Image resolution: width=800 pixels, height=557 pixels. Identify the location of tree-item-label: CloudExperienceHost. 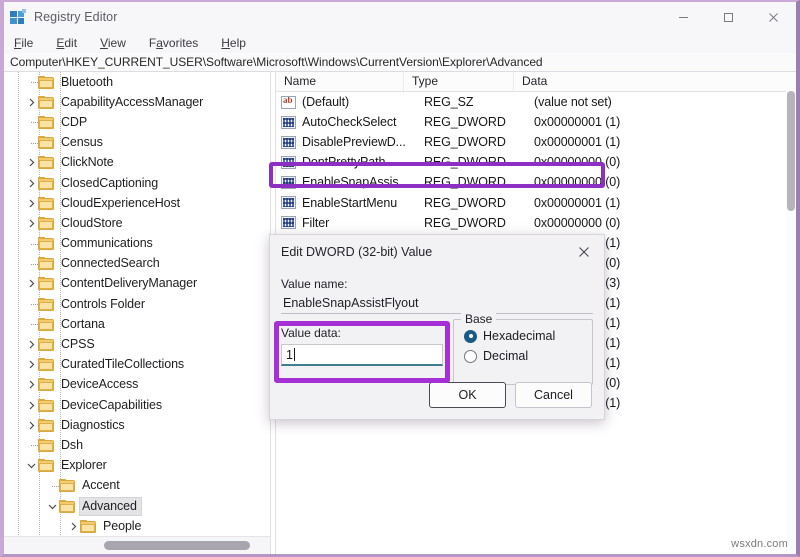
(120, 202).